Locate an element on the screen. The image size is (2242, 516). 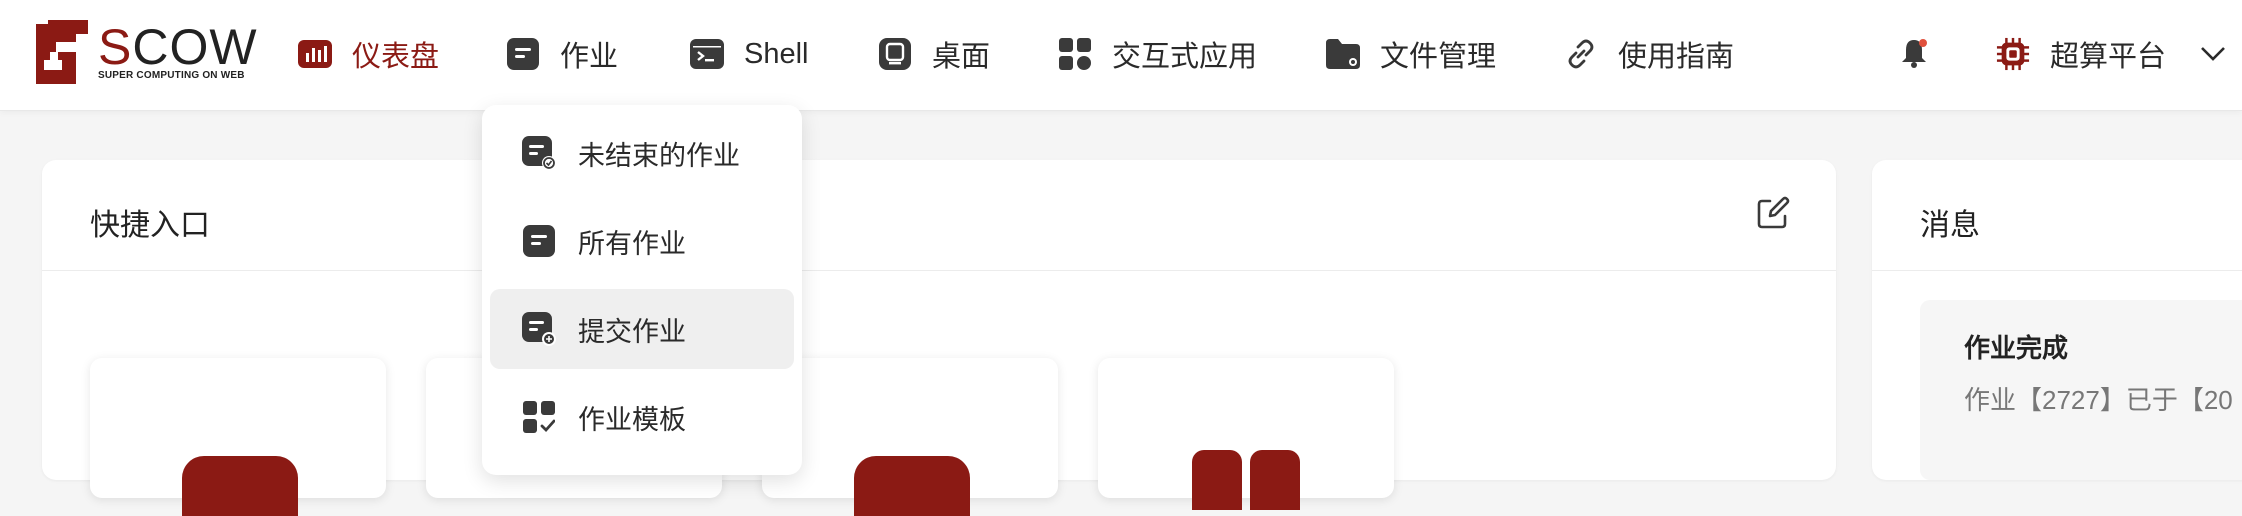
nav-user-guide: 使用指南 is located at coordinates (1649, 54).